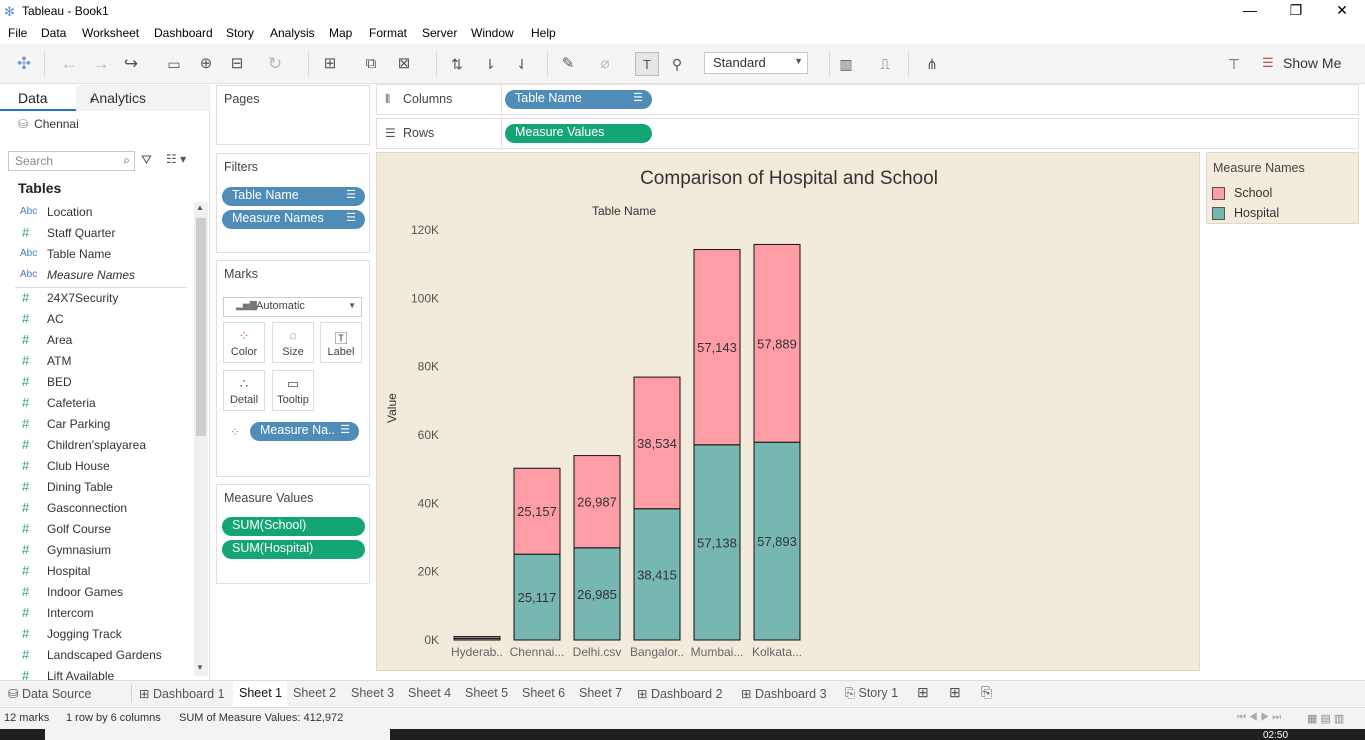 The image size is (1365, 740). I want to click on sort-descending-icon: ⇃, so click(522, 64).